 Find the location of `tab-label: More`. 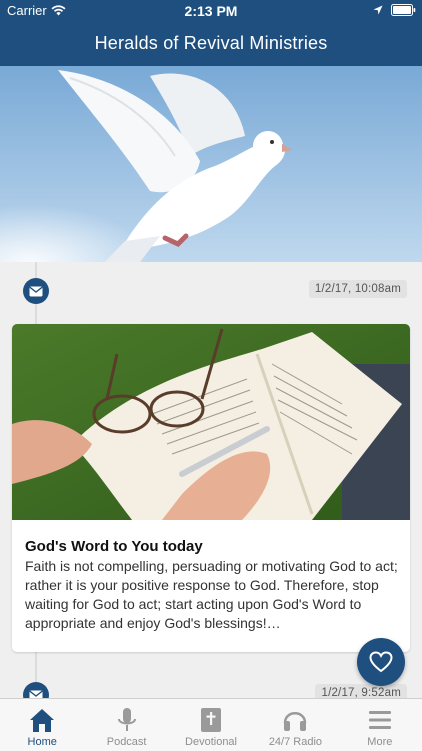

tab-label: More is located at coordinates (380, 742).